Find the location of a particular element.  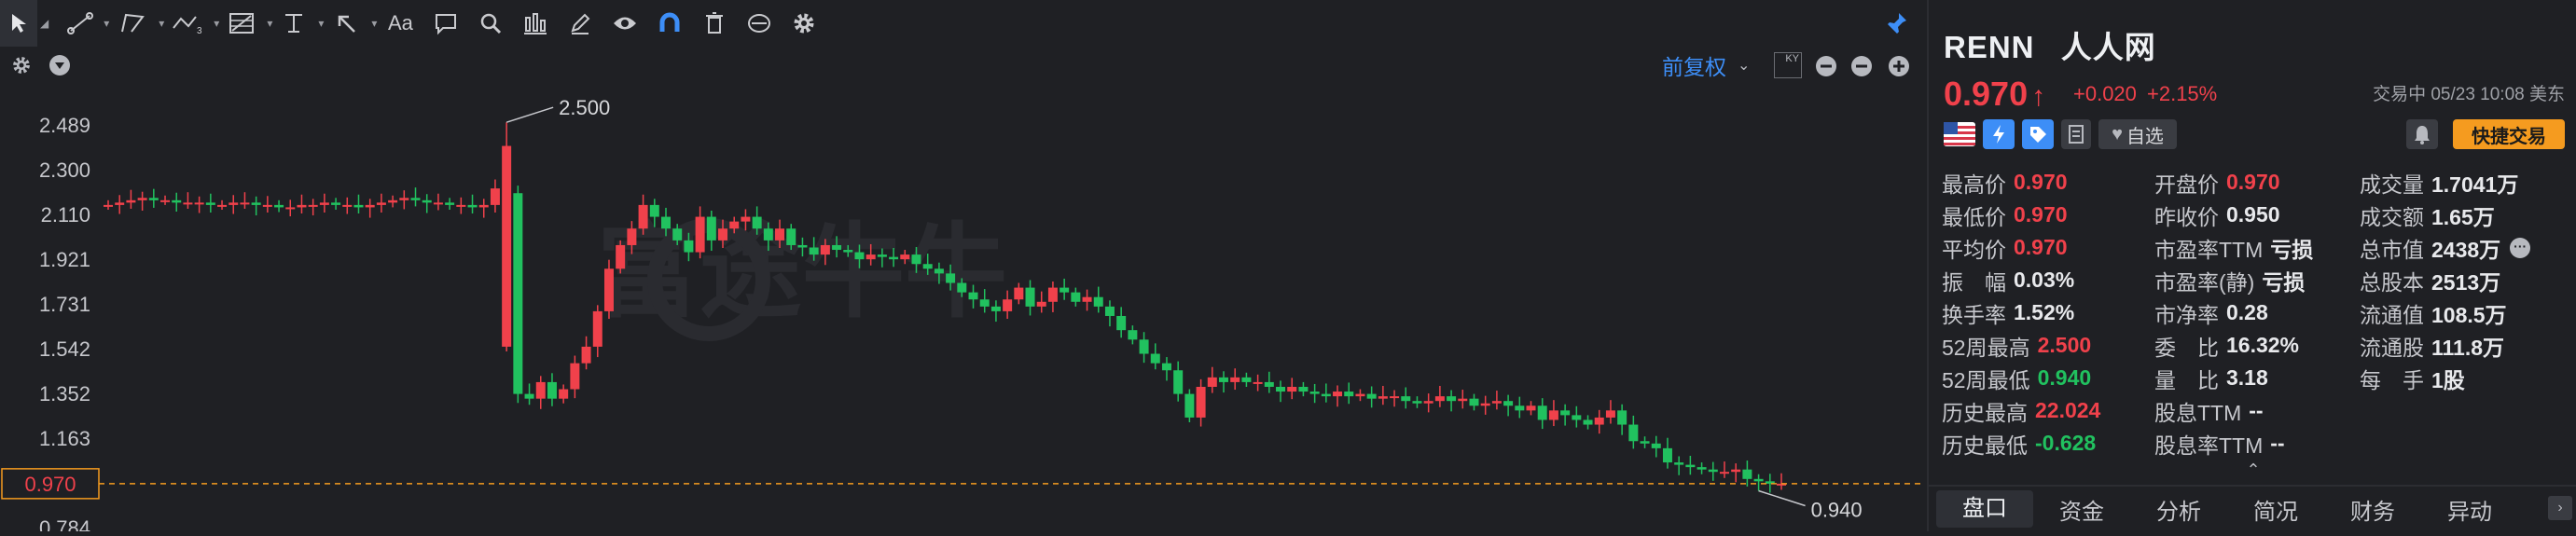

stat-label: 52周最高 is located at coordinates (1986, 347).